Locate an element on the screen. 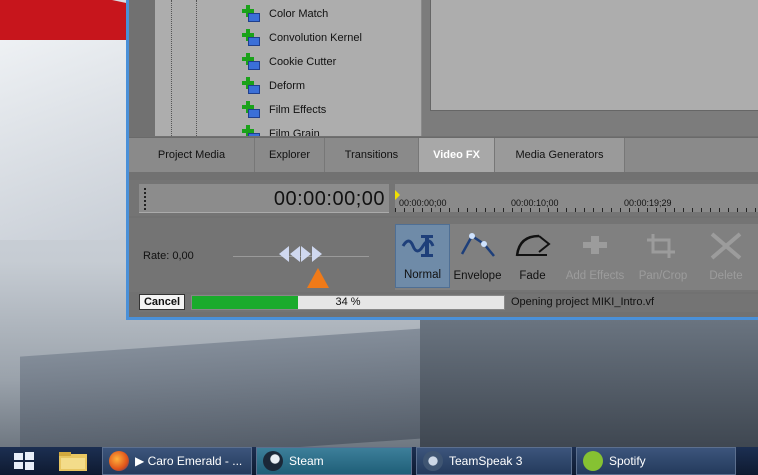 Image resolution: width=758 pixels, height=475 pixels. fx-list-item: Film Grain is located at coordinates (279, 130).